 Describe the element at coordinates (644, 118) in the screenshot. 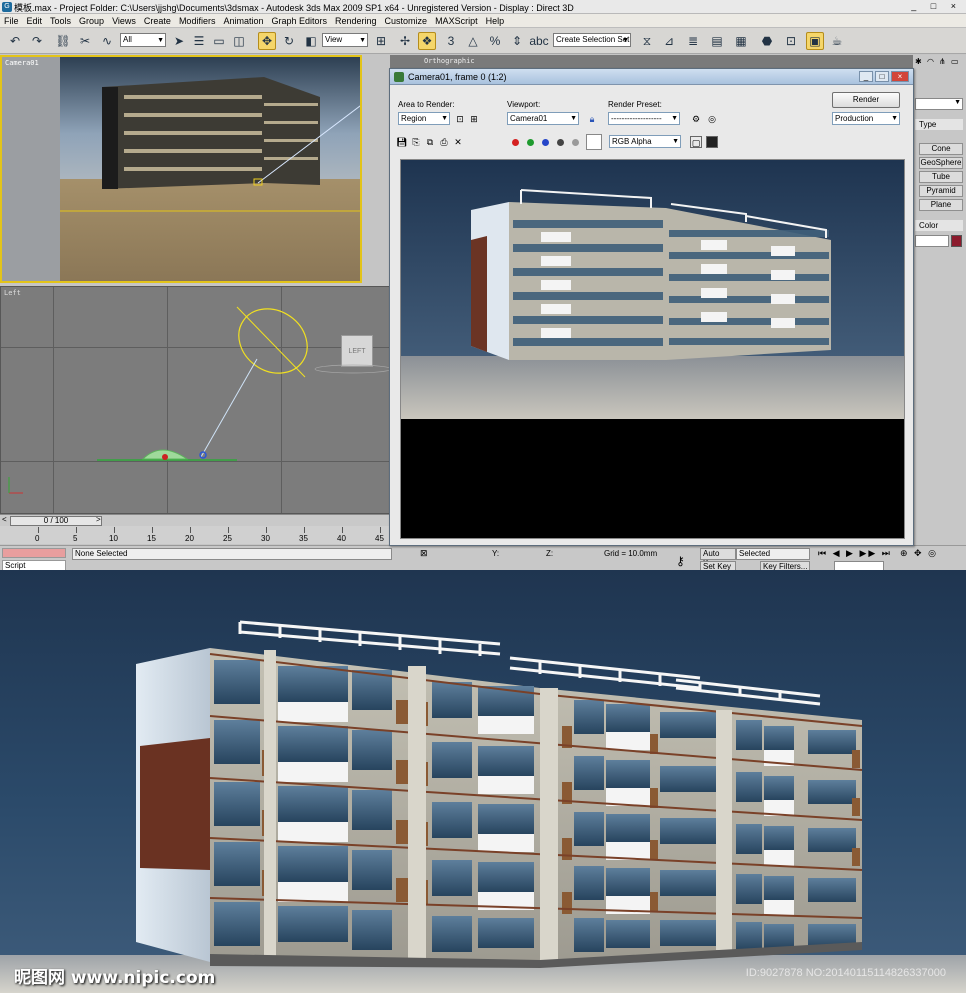

I see `render-preset-dropdown: ------------------- ▼` at that location.